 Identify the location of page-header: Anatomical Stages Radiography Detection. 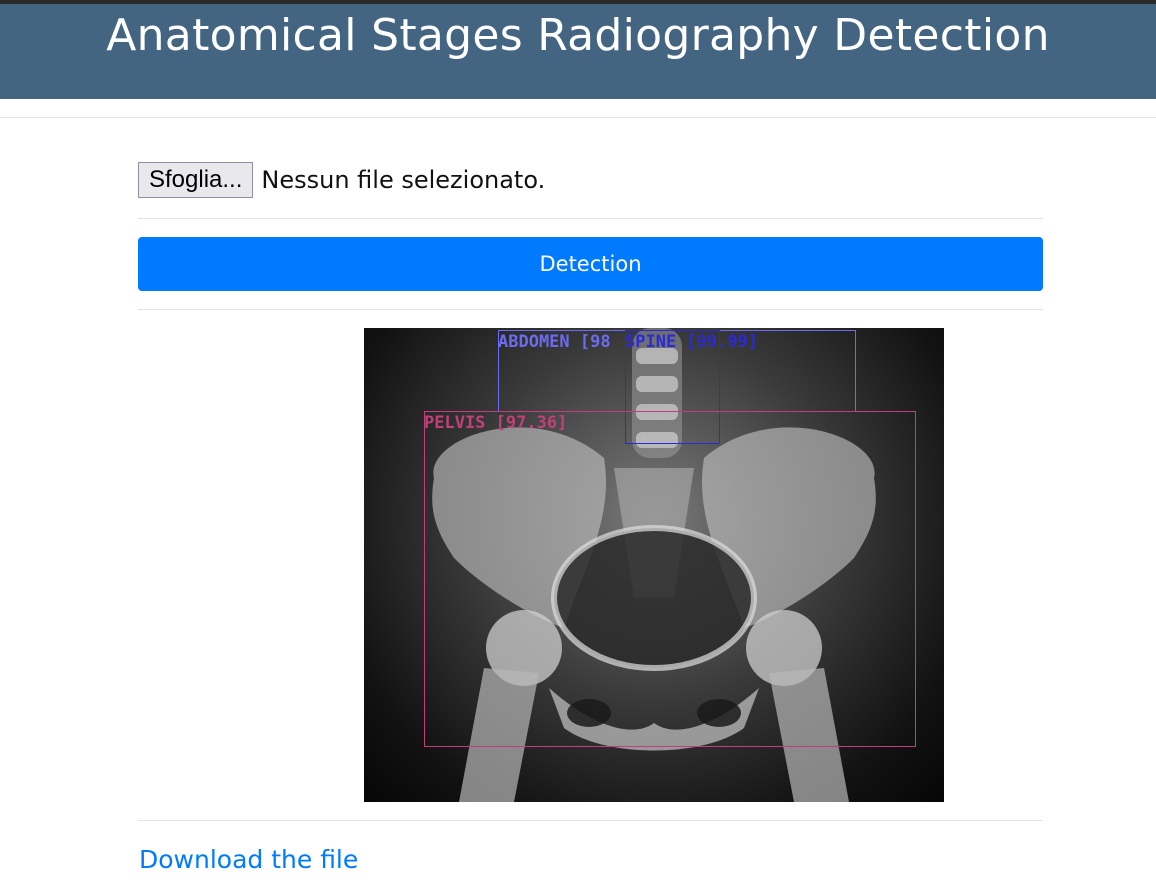
(578, 51).